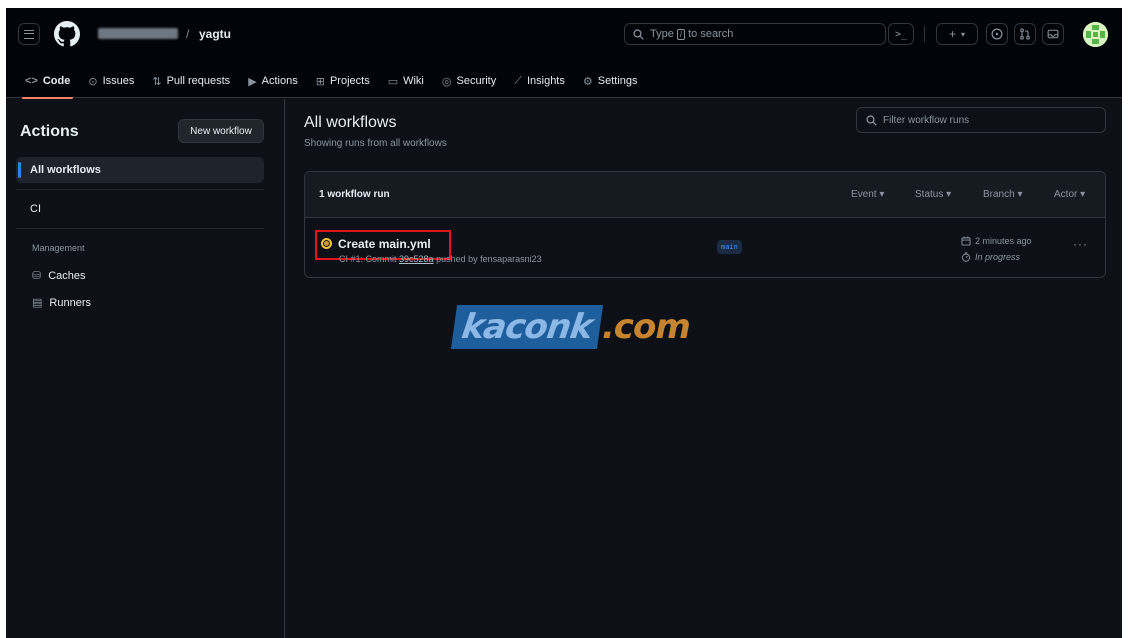 The height and width of the screenshot is (638, 1128). I want to click on run-status-label: In progress, so click(998, 257).